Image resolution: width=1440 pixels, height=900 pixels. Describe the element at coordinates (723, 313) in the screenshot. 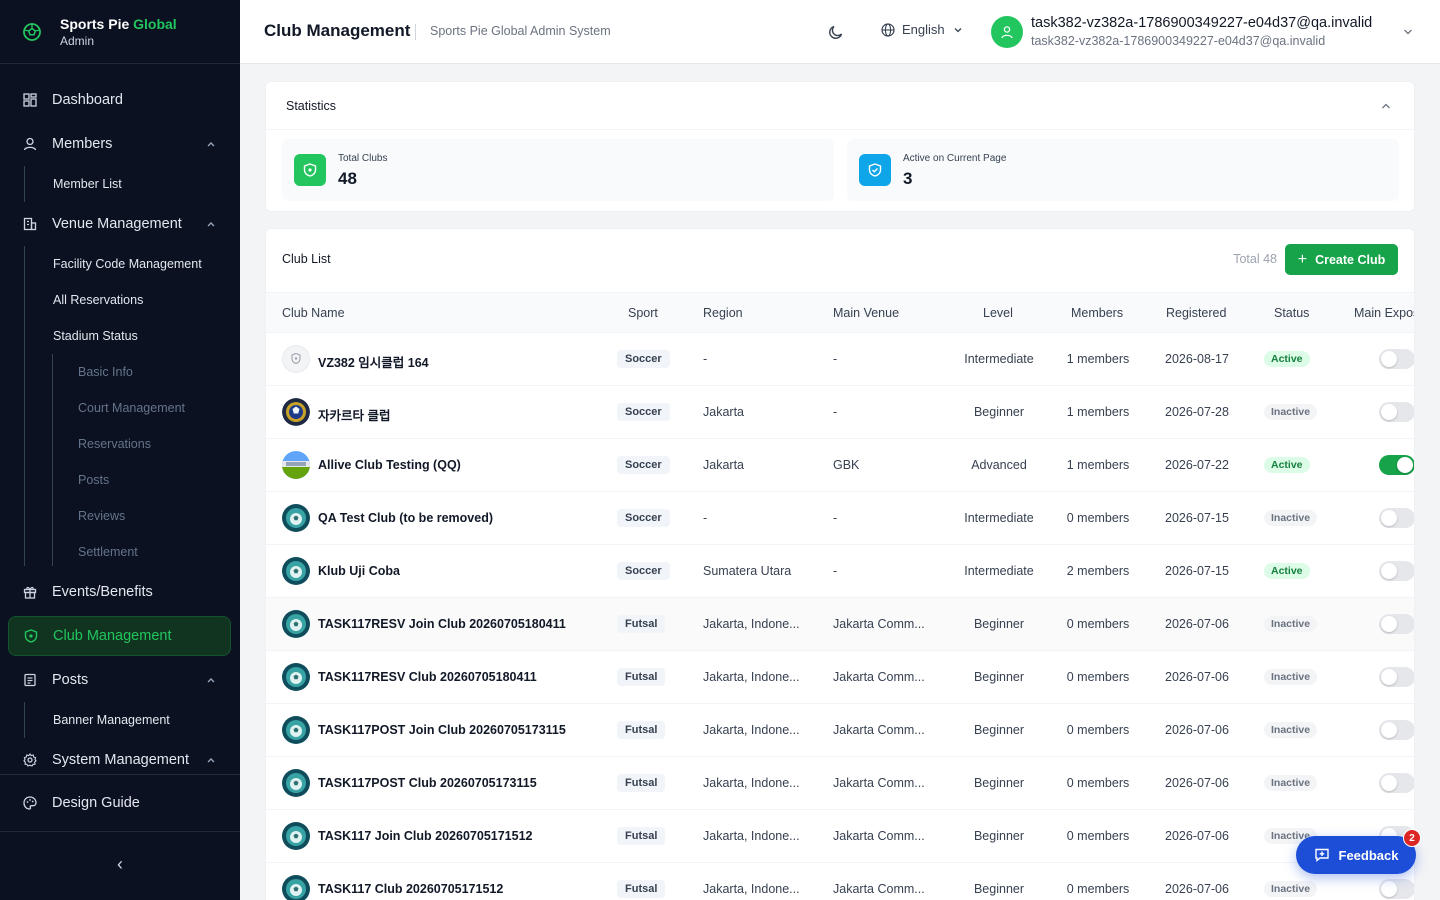

I see `column-region: Region` at that location.